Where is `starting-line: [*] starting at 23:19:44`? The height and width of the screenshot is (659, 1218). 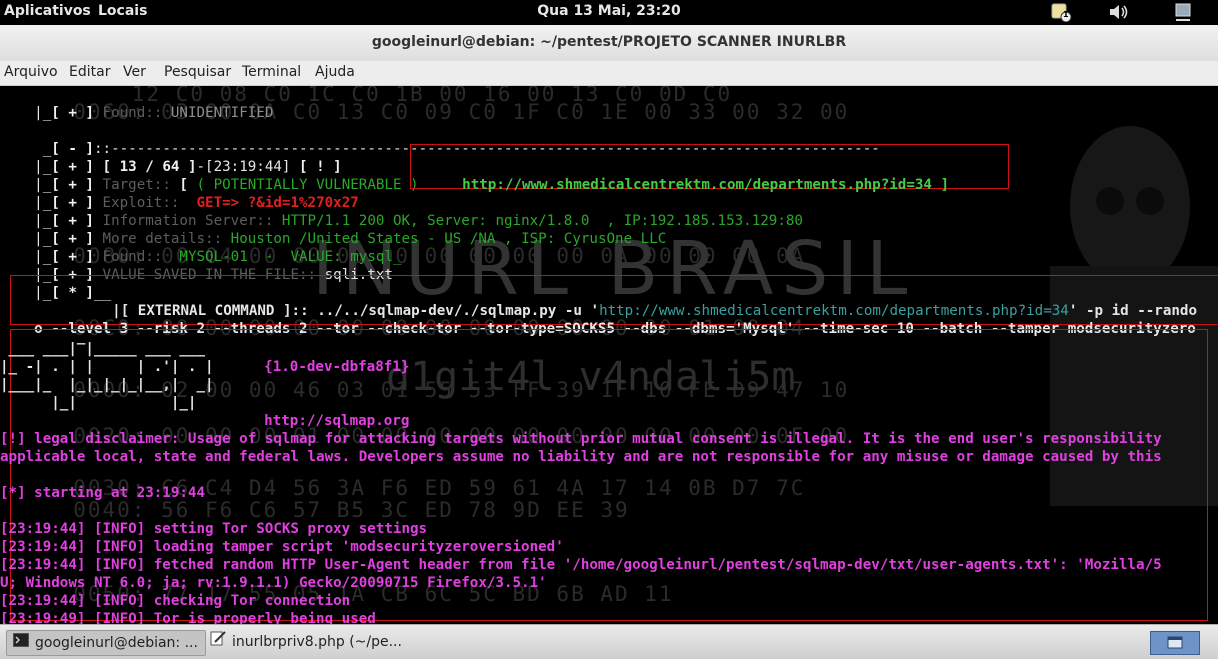 starting-line: [*] starting at 23:19:44 is located at coordinates (102, 493).